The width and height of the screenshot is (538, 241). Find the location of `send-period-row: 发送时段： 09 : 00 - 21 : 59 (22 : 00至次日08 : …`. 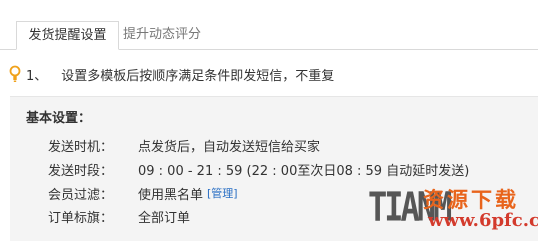

send-period-row: 发送时段： 09 : 00 - 21 : 59 (22 : 00至次日08 : … is located at coordinates (259, 169).